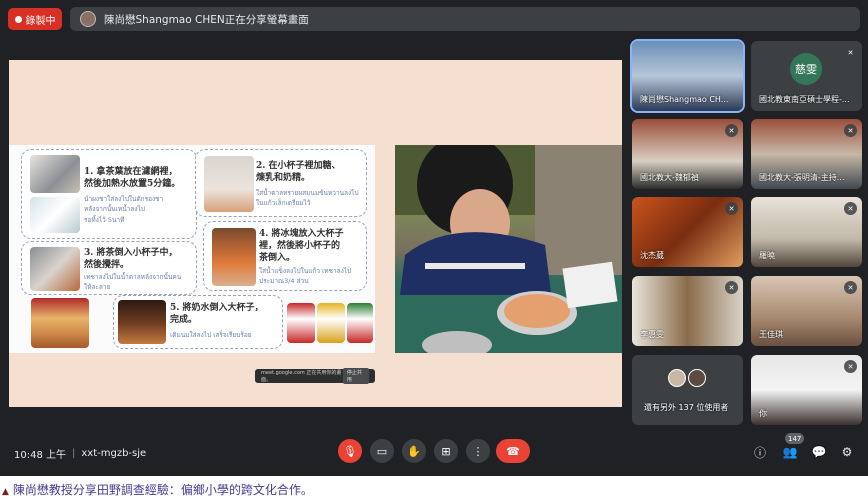 This screenshot has height=501, width=868. Describe the element at coordinates (687, 154) in the screenshot. I see `participant-tile-3: ✕ 國北教大-魏郁禎` at that location.